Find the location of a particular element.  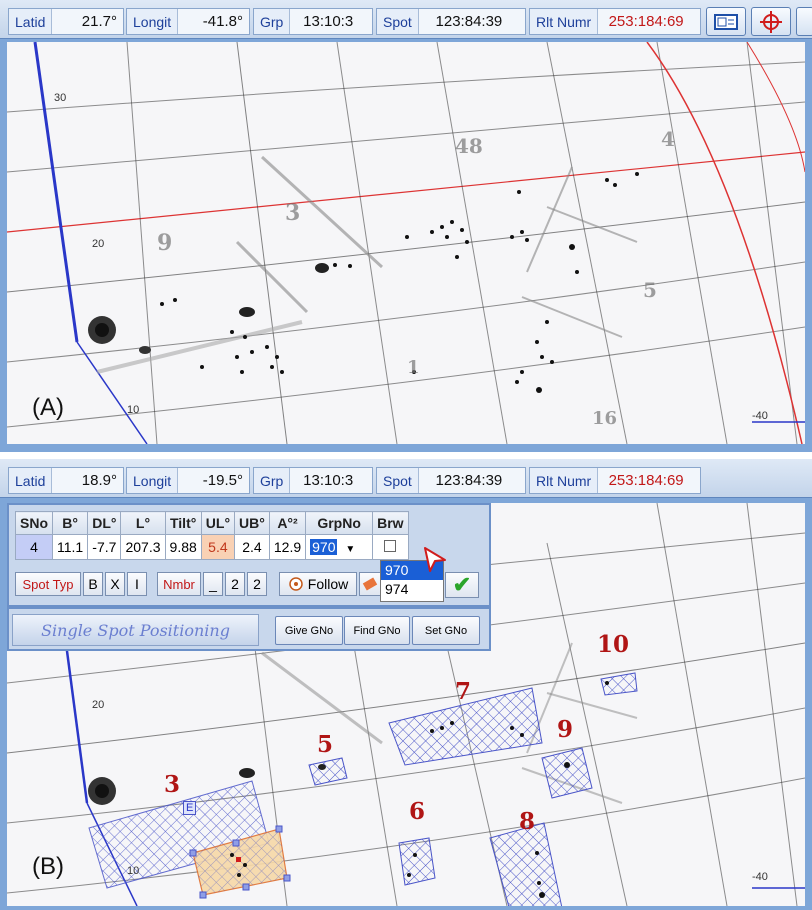

spot-typ-i-button: I is located at coordinates (137, 584).